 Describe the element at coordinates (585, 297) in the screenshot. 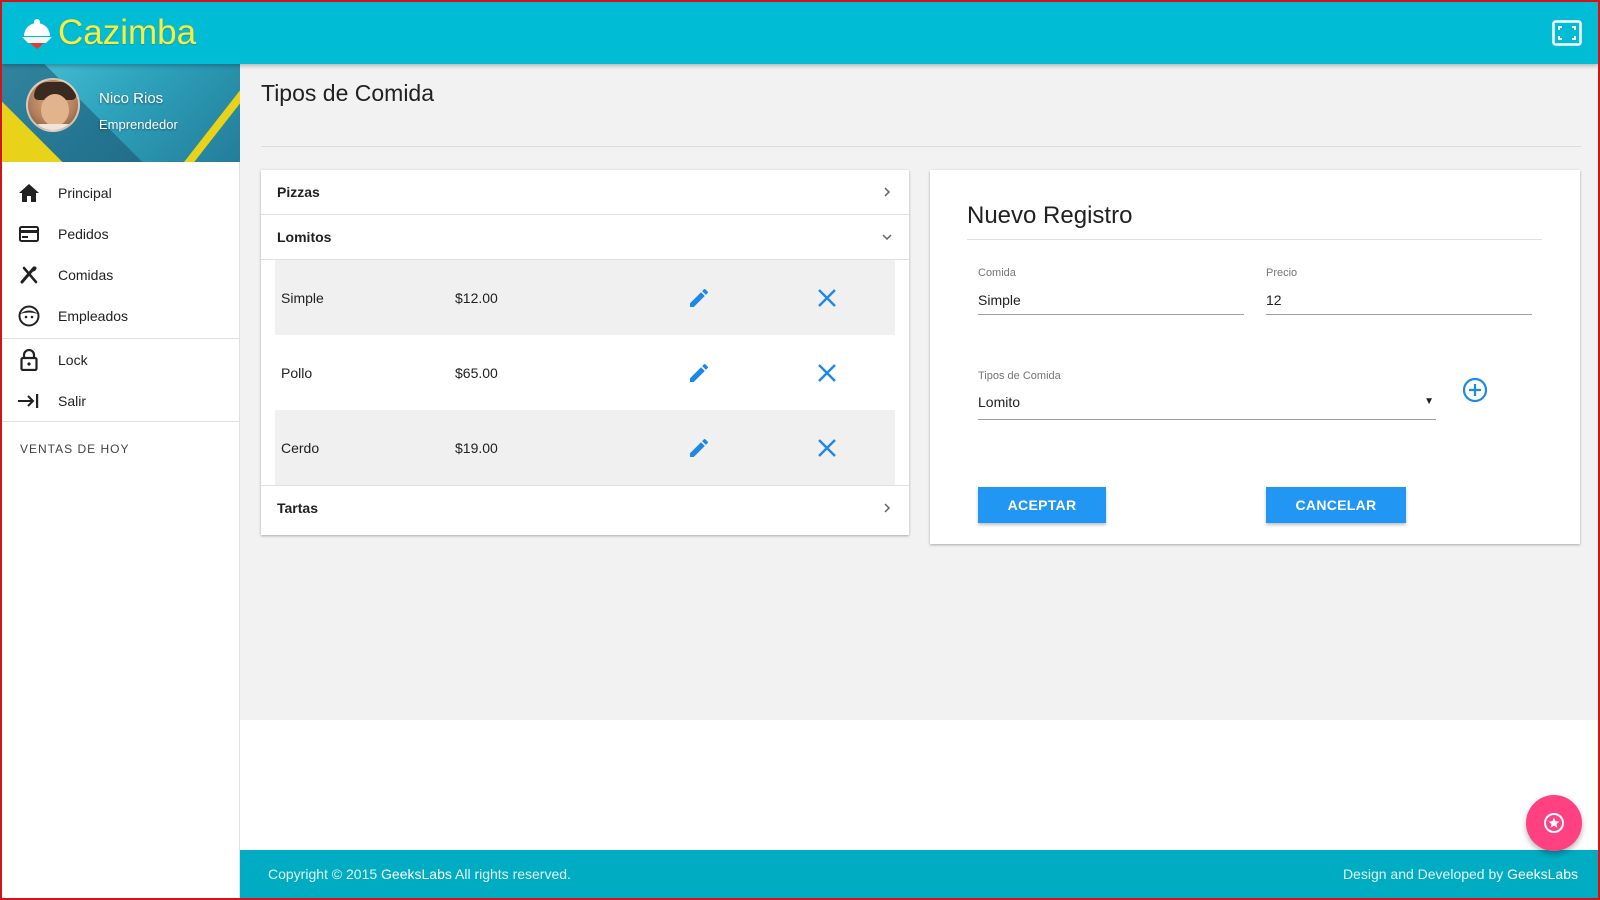

I see `food-row: Simple $12.00` at that location.